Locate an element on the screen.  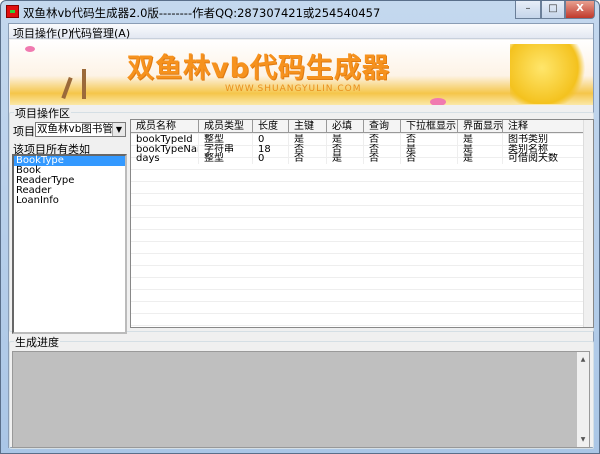
project-area-label: 项目操作区 is located at coordinates (42, 113).